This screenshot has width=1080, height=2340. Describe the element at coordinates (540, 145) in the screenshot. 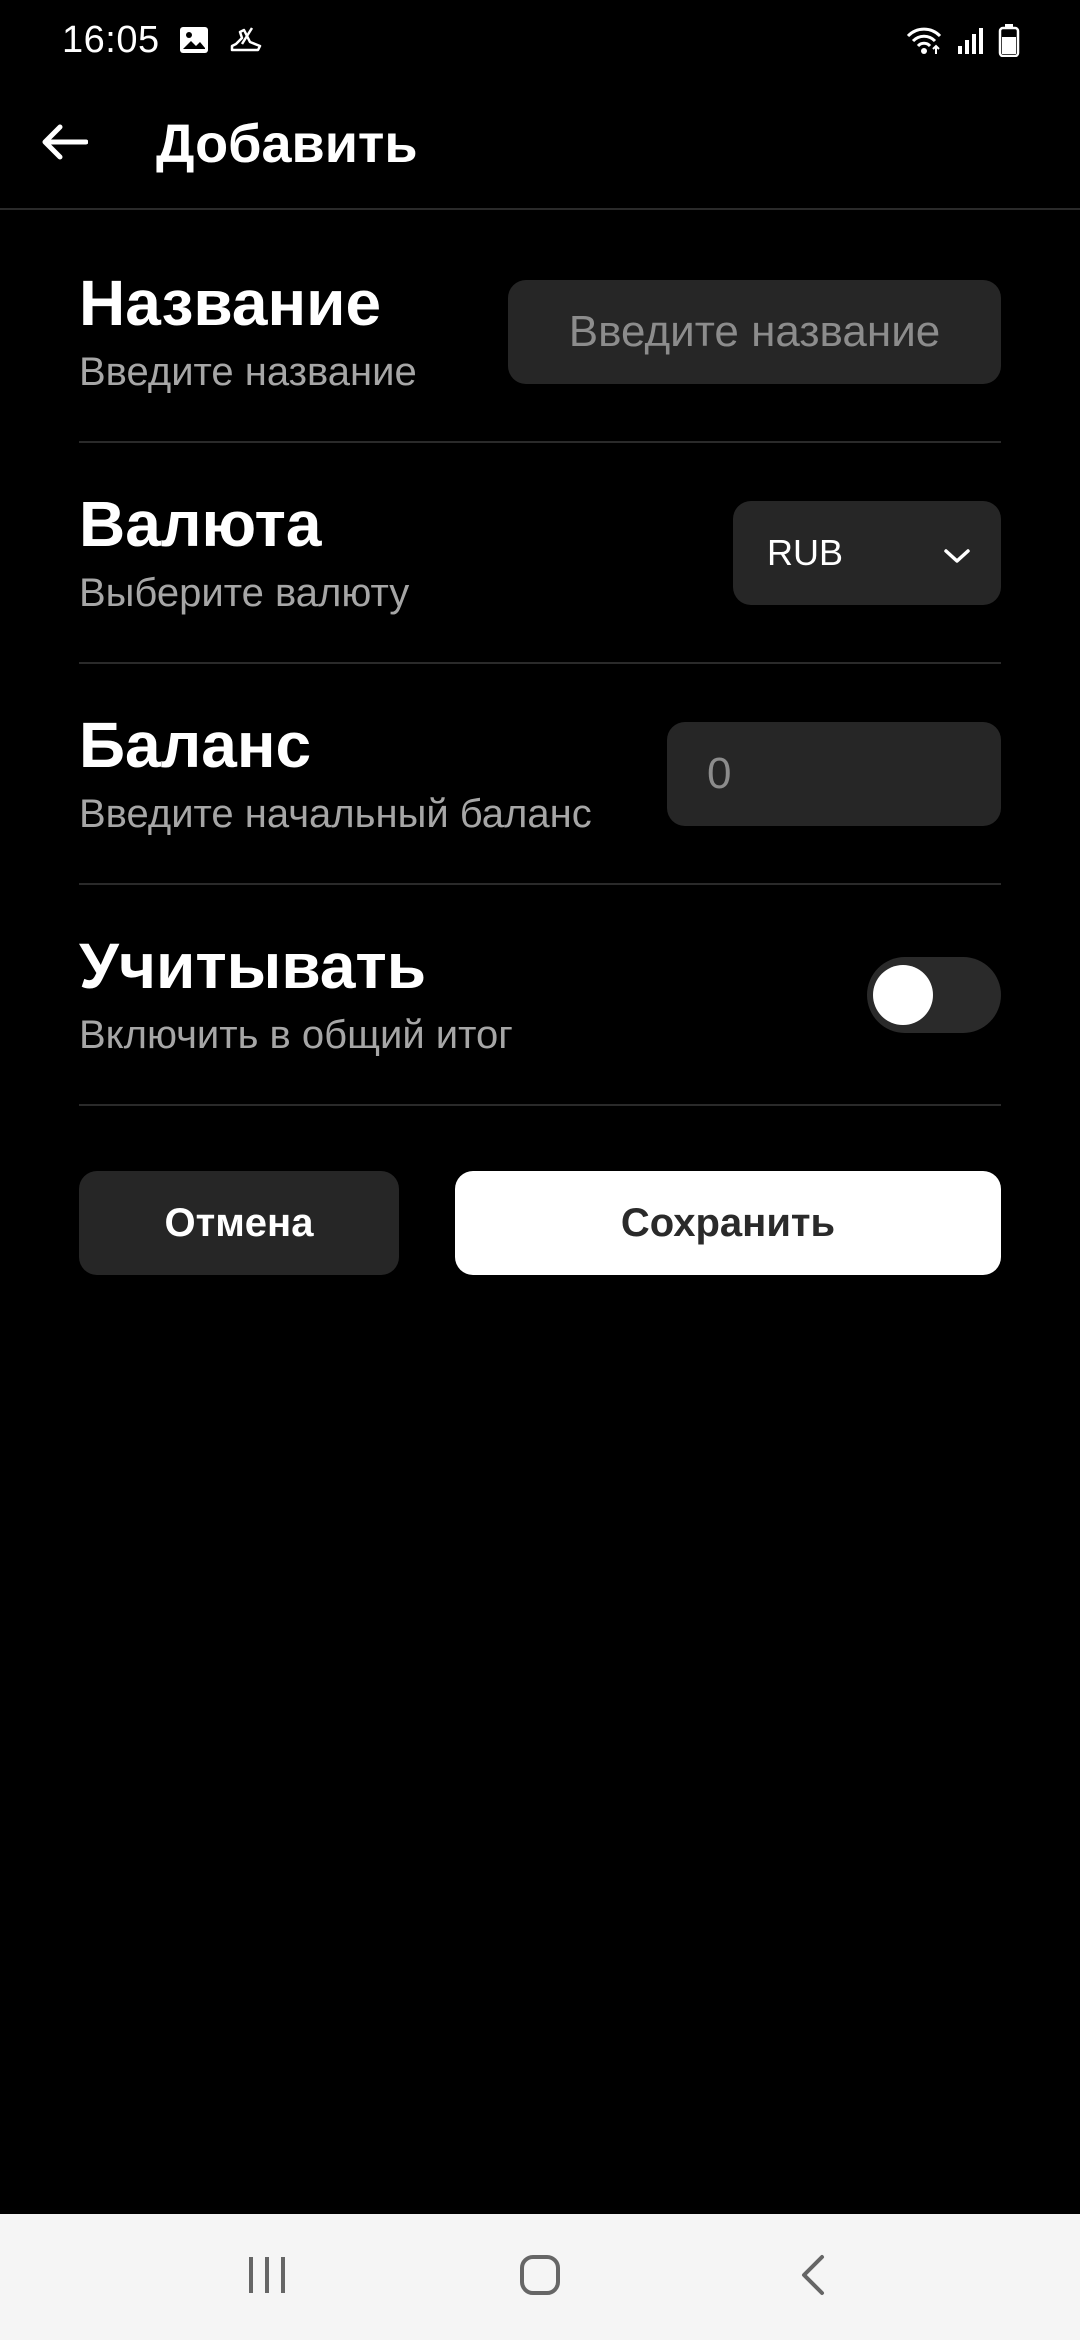

I see `top-app-bar: Добавить` at that location.